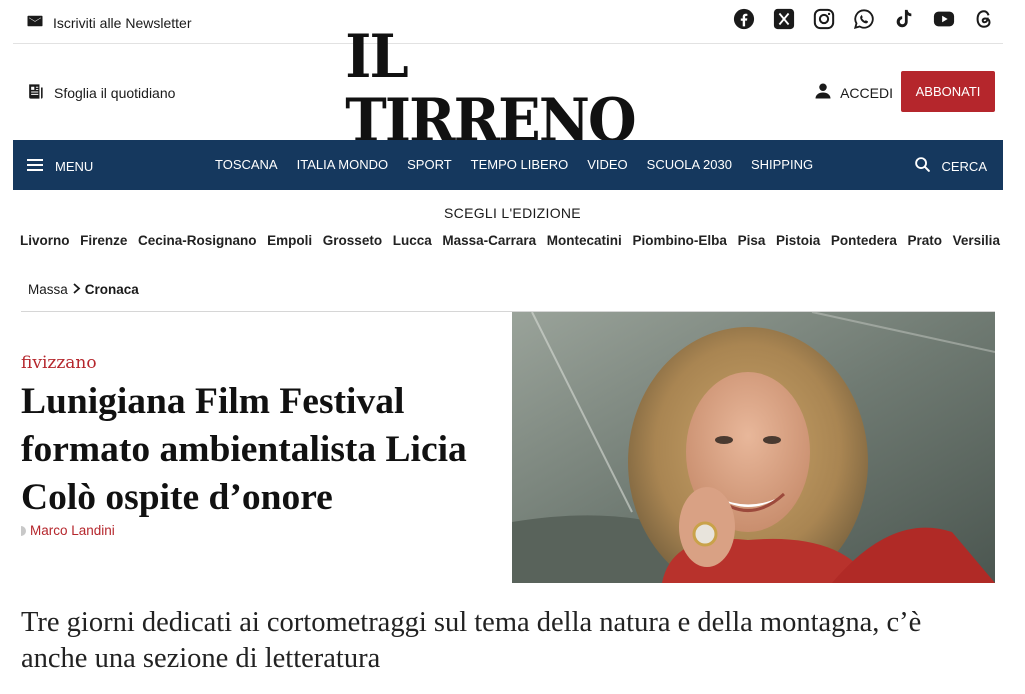 The image size is (1025, 694). Describe the element at coordinates (83, 289) in the screenshot. I see `breadcrumb: Massa Cronaca` at that location.